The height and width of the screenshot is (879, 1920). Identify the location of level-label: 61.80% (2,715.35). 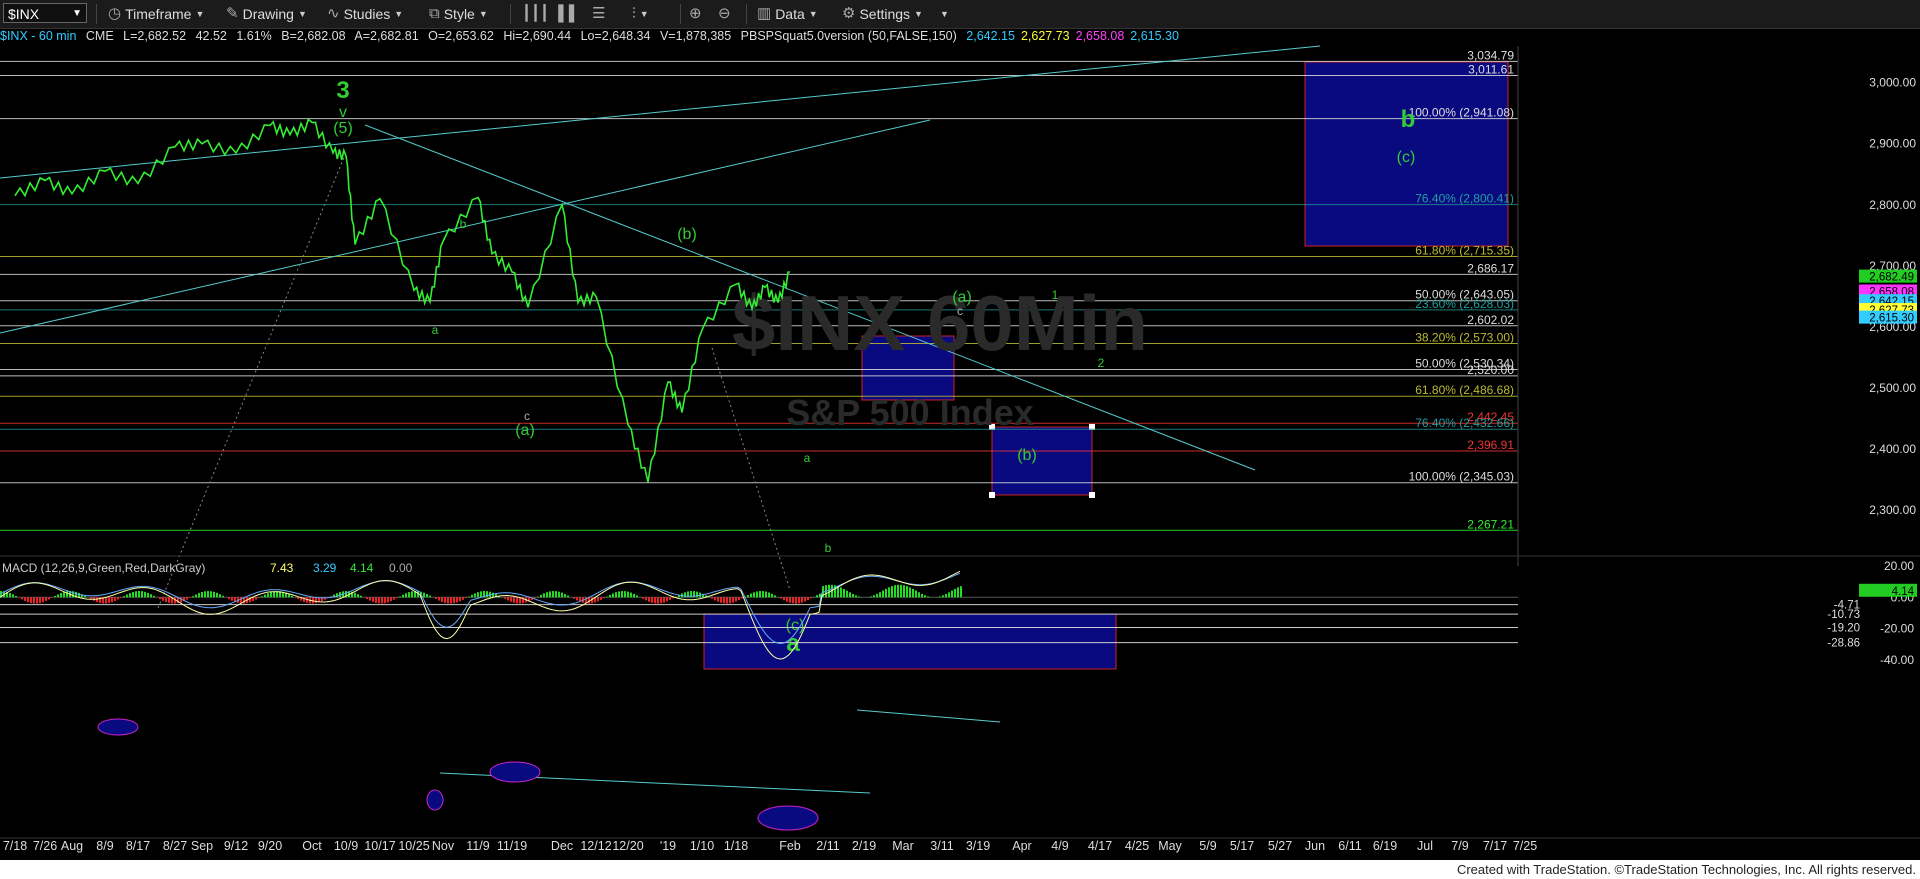
(1464, 251).